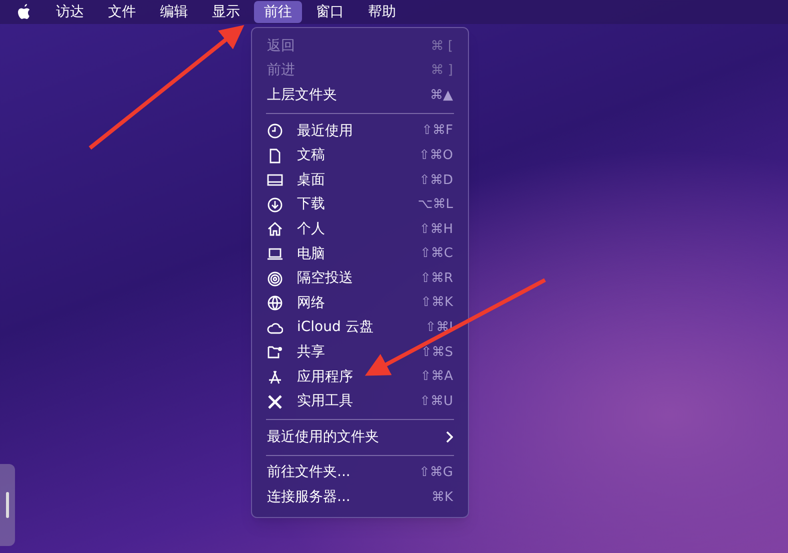 The image size is (788, 553). What do you see at coordinates (275, 180) in the screenshot?
I see `desktop-icon` at bounding box center [275, 180].